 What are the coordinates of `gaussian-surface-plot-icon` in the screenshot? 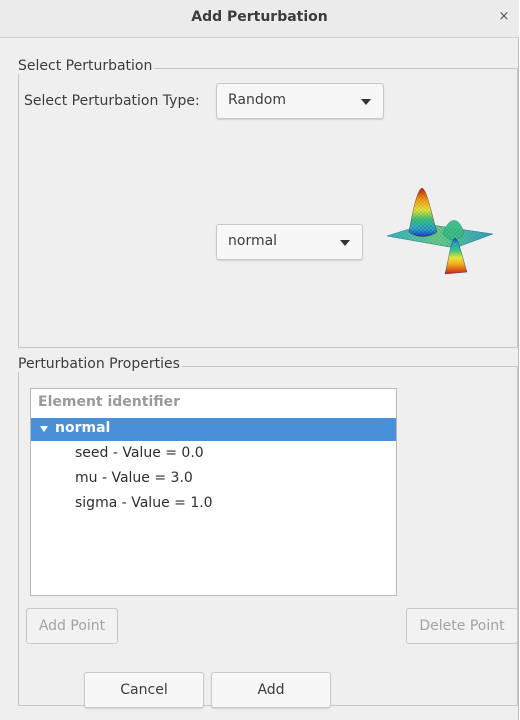 It's located at (440, 231).